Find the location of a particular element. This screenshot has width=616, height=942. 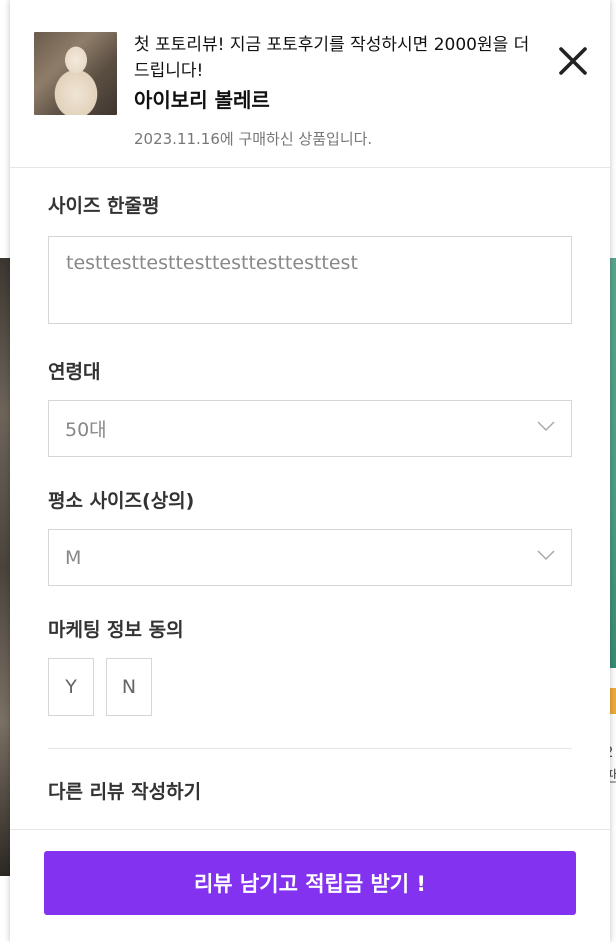

submit-review-button: 리뷰 남기고 적립금 받기 ! is located at coordinates (310, 883).